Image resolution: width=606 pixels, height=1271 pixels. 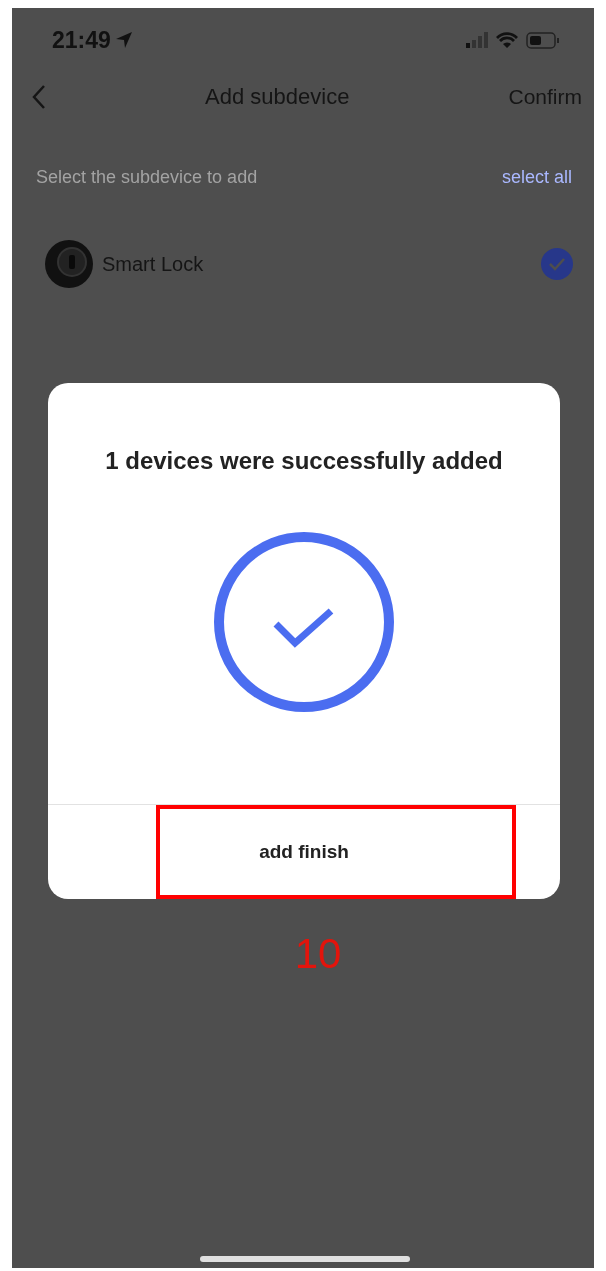 What do you see at coordinates (277, 97) in the screenshot?
I see `screen-title: Add subdevice` at bounding box center [277, 97].